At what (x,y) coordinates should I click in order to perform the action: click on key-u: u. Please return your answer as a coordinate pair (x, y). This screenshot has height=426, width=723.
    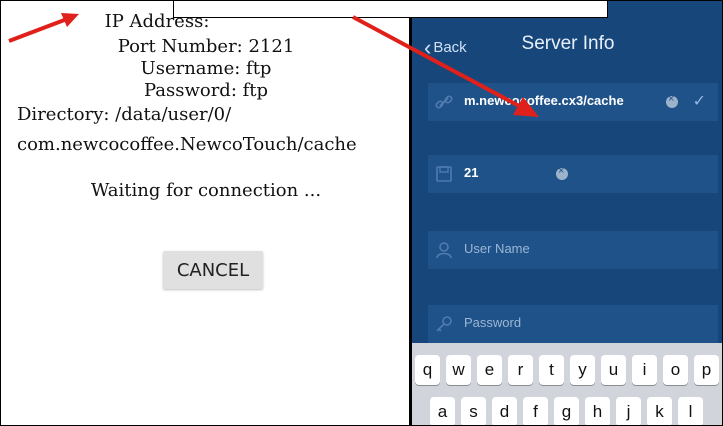
    Looking at the image, I should click on (613, 370).